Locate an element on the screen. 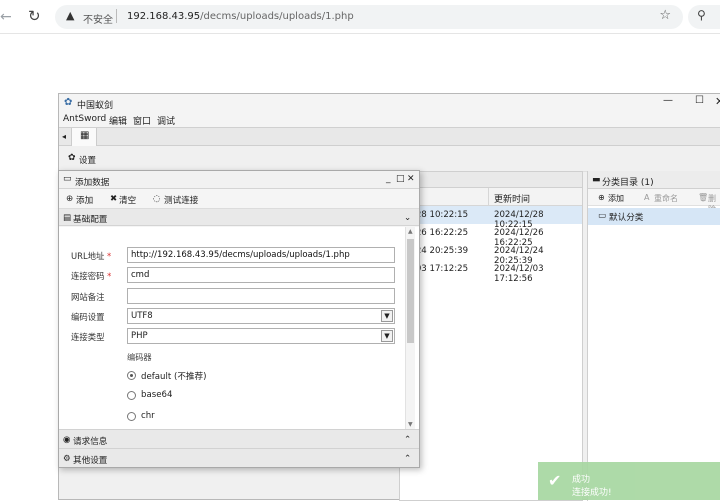  security-label: 不安全 is located at coordinates (98, 18).